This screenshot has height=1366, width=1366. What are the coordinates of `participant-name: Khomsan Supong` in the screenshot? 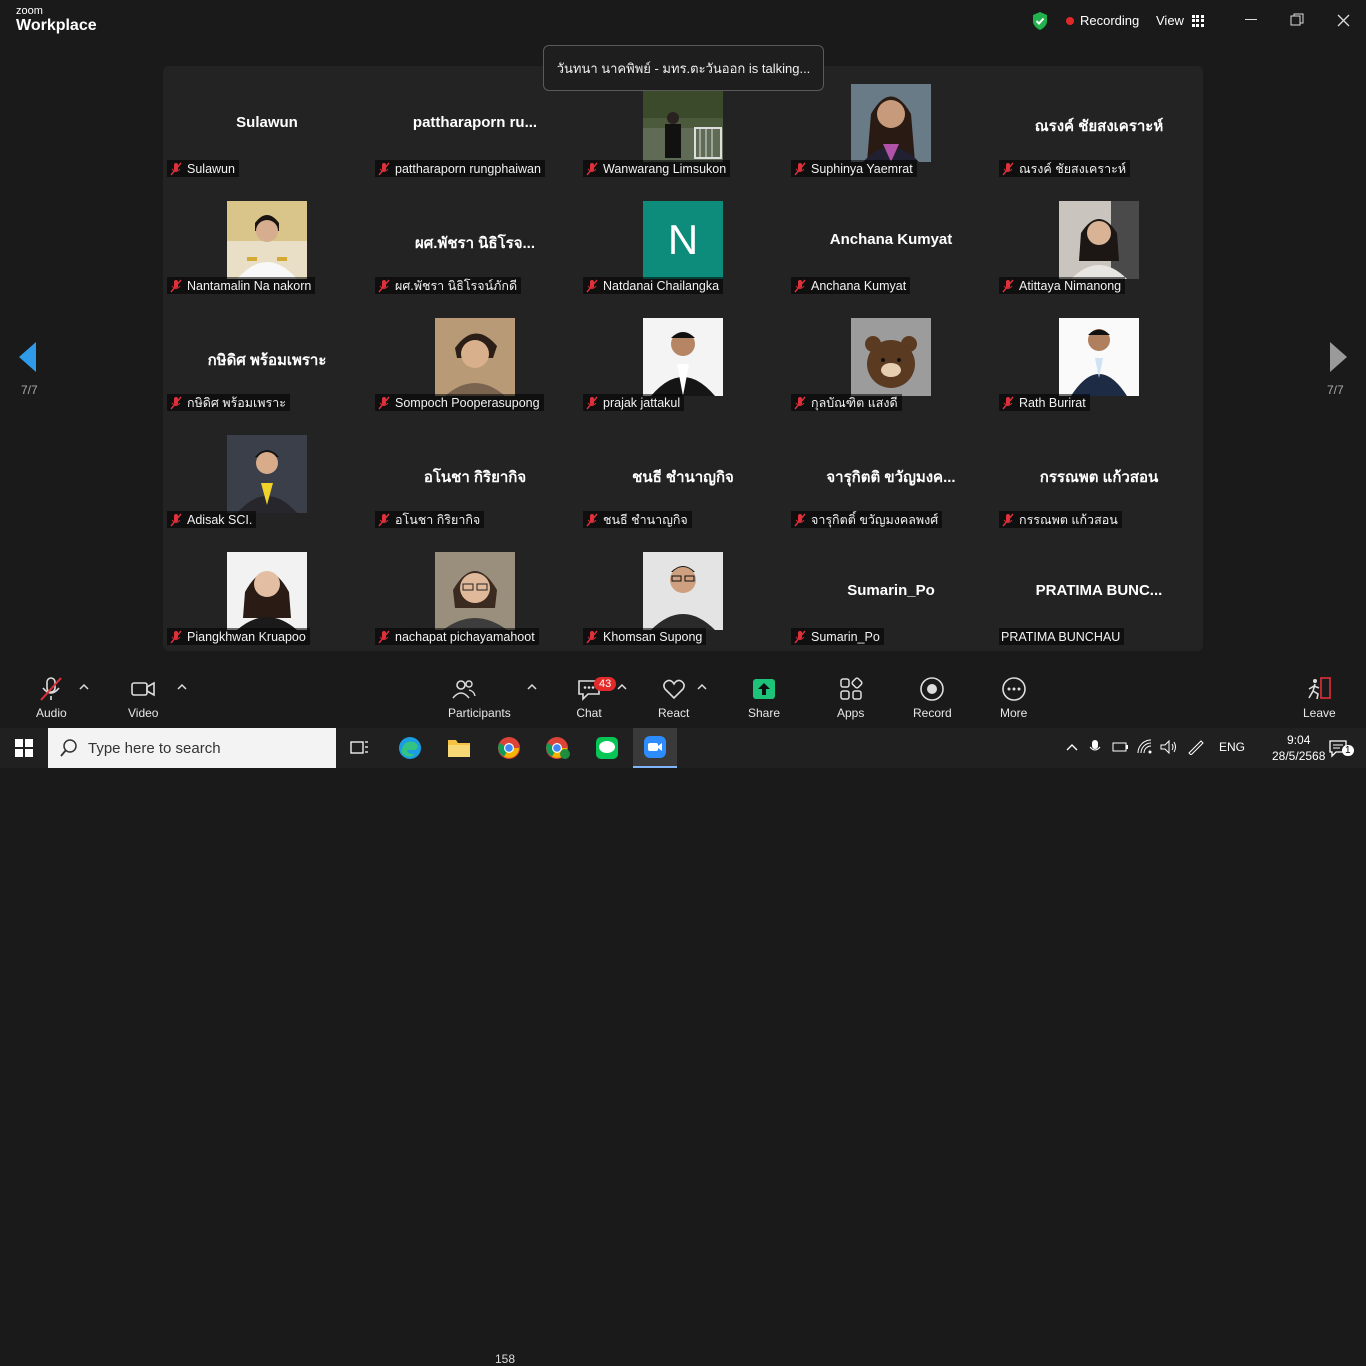 It's located at (653, 637).